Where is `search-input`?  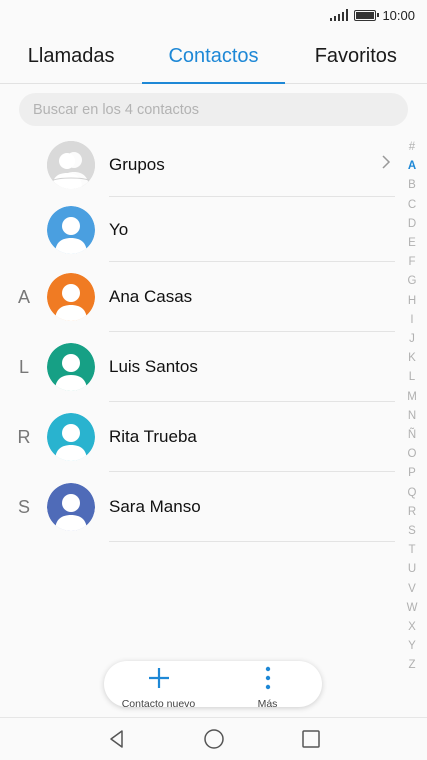
search-input is located at coordinates (213, 109).